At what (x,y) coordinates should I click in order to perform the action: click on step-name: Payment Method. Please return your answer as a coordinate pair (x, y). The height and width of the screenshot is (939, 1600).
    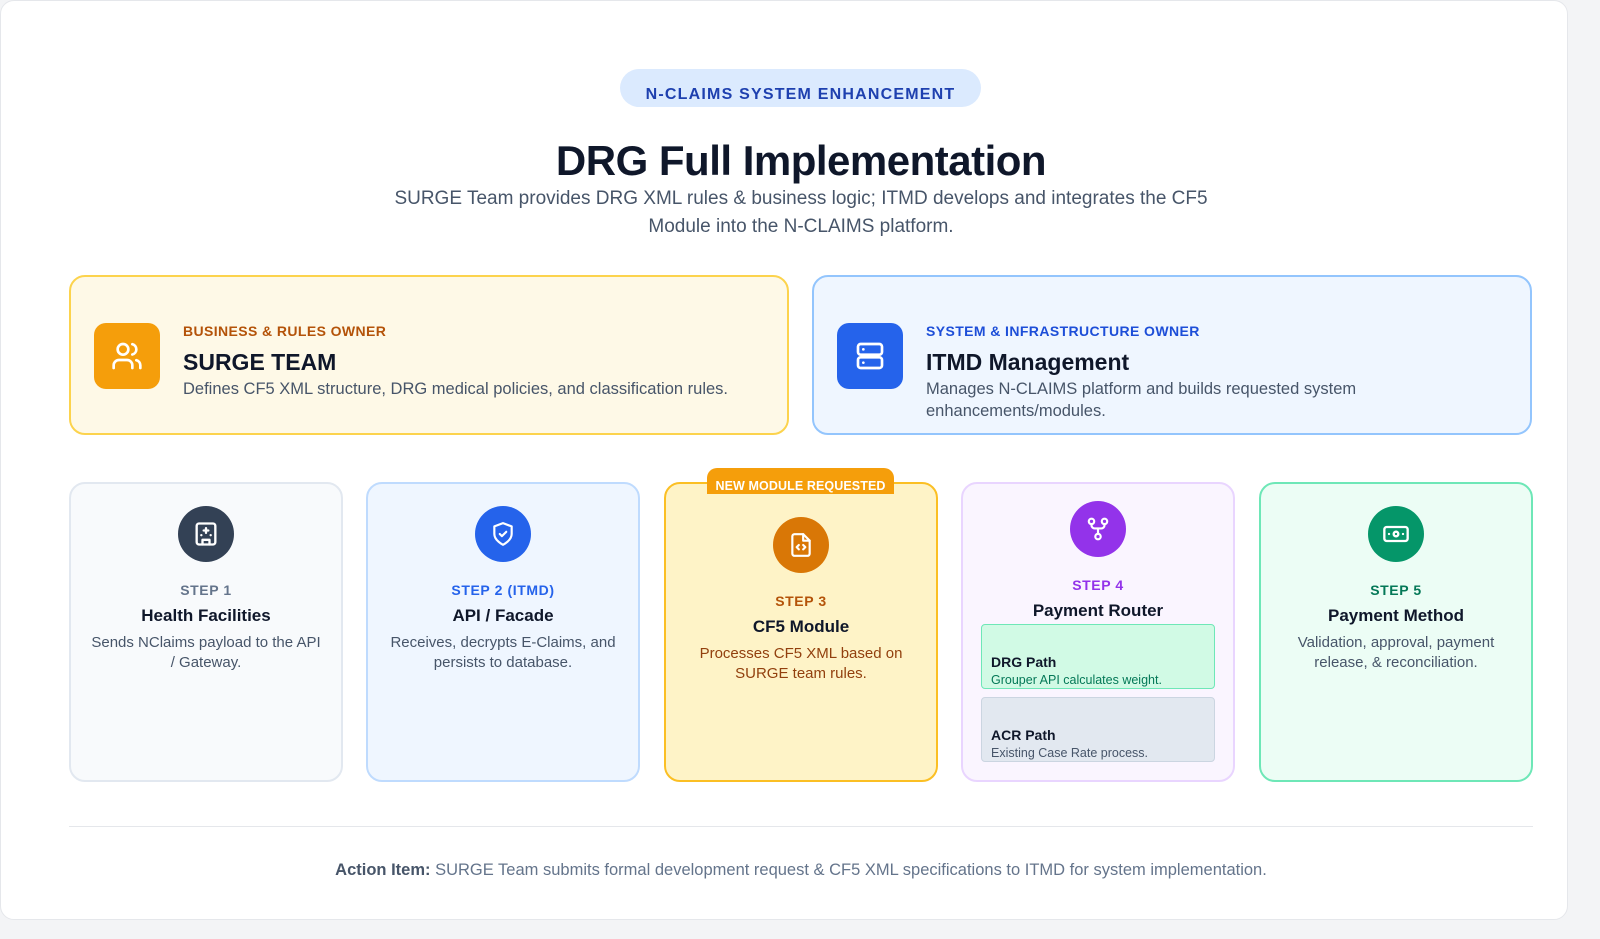
    Looking at the image, I should click on (1396, 615).